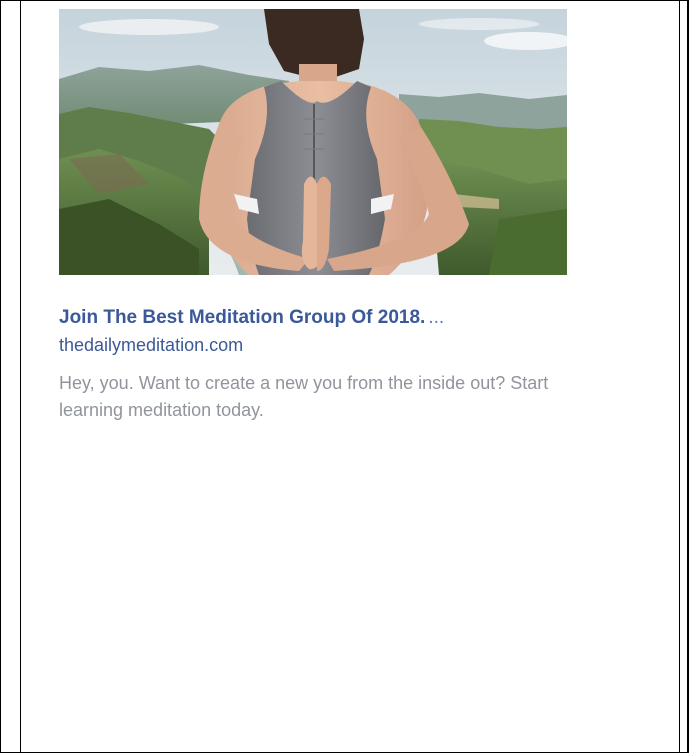 This screenshot has width=689, height=753. Describe the element at coordinates (151, 345) in the screenshot. I see `ad-domain-link: thedailymeditation.com` at that location.